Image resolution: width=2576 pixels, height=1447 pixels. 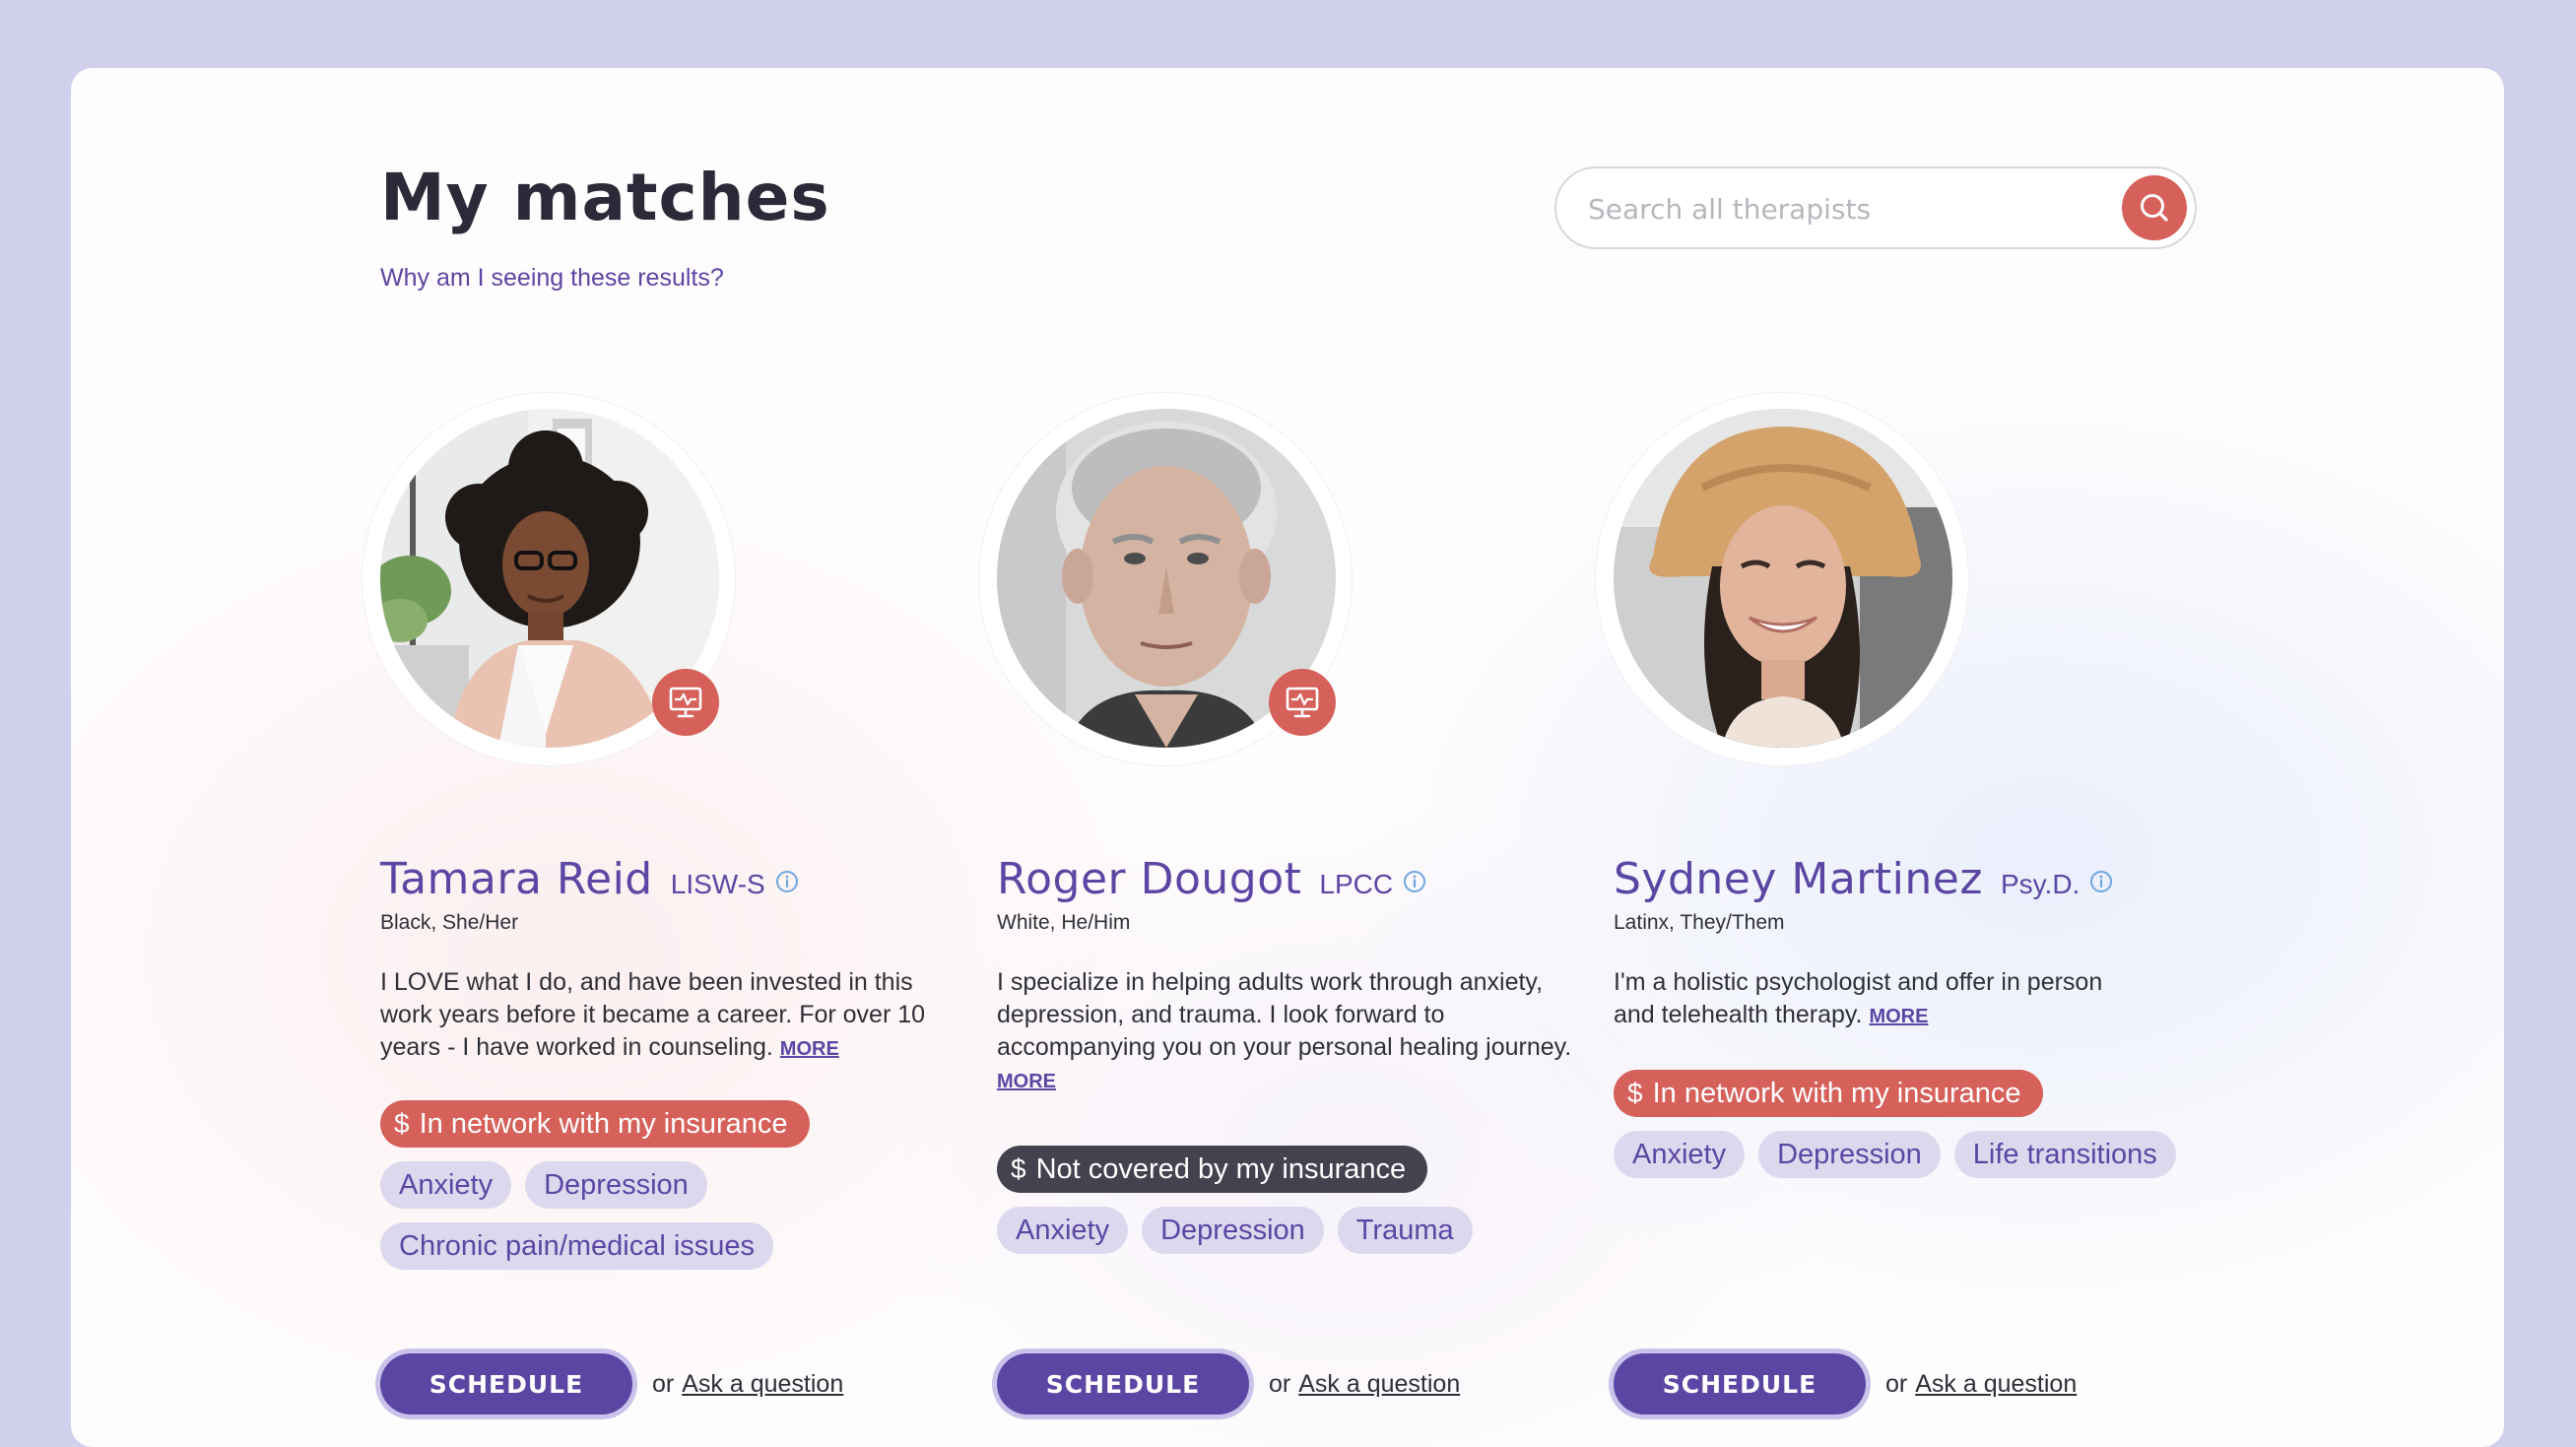 I want to click on therapist-name-row: Roger Dougot LPCC, so click(x=1211, y=879).